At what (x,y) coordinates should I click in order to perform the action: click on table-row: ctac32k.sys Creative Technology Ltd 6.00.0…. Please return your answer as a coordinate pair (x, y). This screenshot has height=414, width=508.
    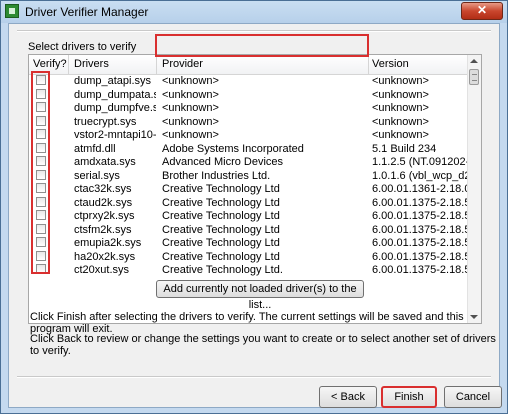
    Looking at the image, I should click on (250, 190).